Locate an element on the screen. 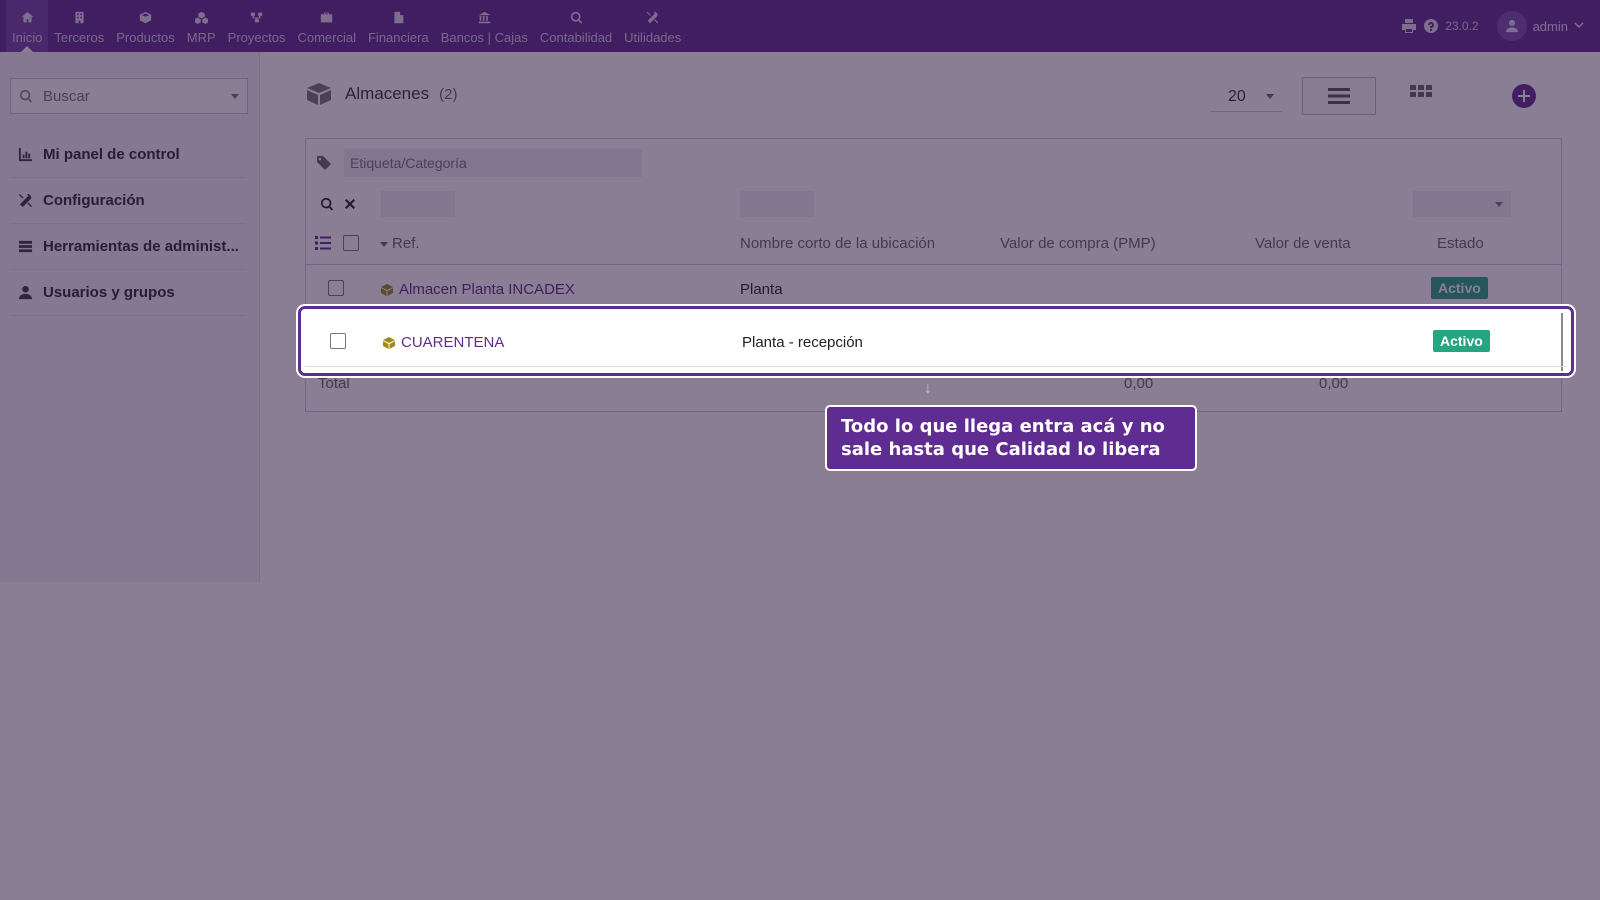  server-icon is located at coordinates (25, 246).